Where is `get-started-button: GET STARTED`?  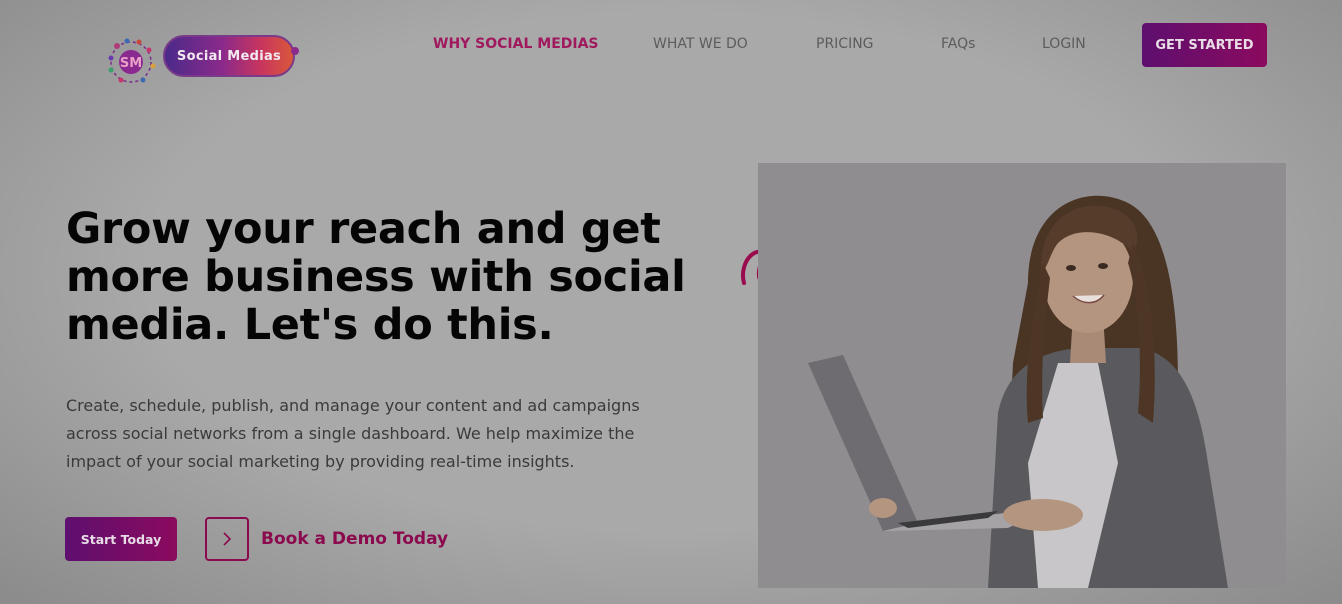
get-started-button: GET STARTED is located at coordinates (1204, 45).